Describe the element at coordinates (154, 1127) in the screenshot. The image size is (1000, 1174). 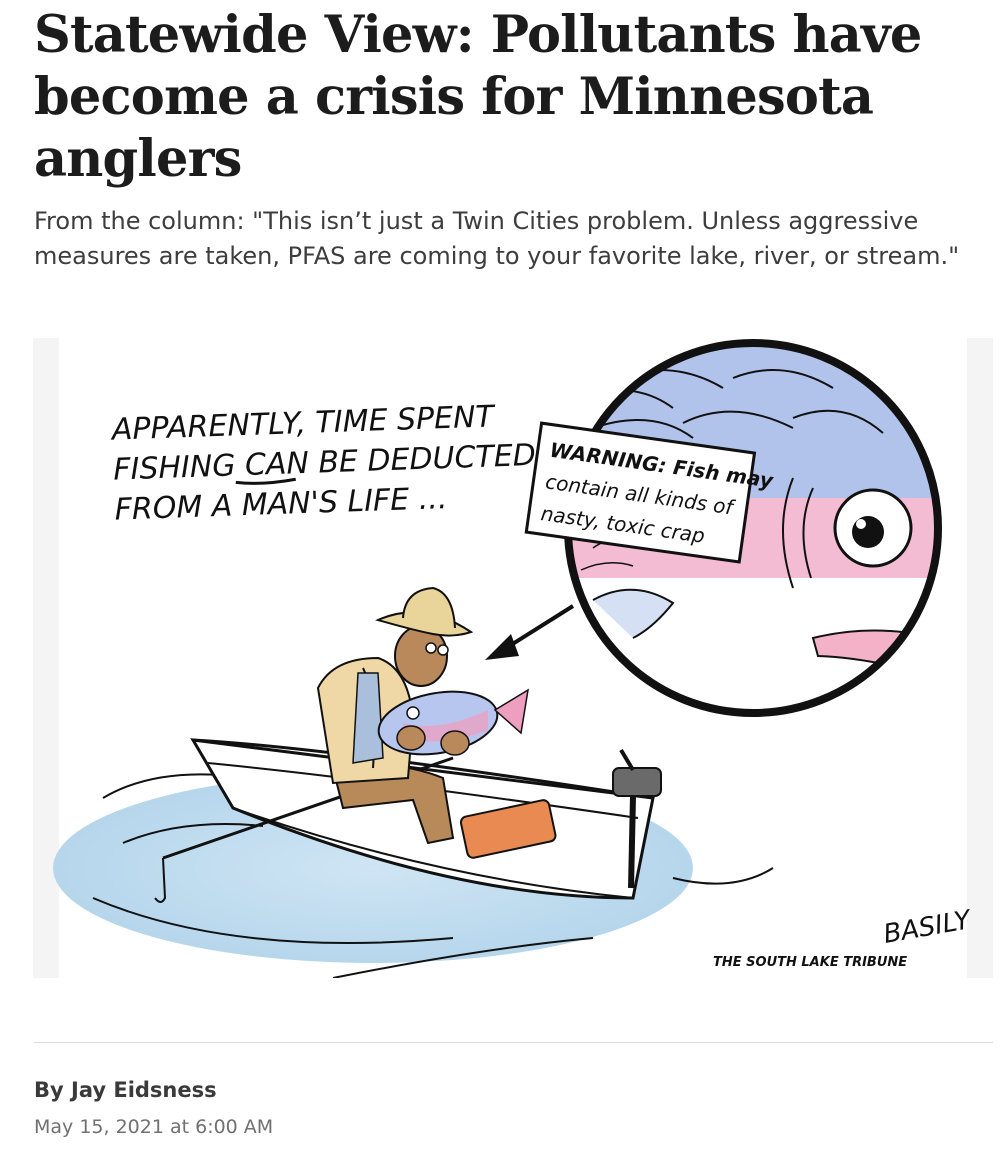
I see `publish-date: May 15, 2021 at 6:00 AM` at that location.